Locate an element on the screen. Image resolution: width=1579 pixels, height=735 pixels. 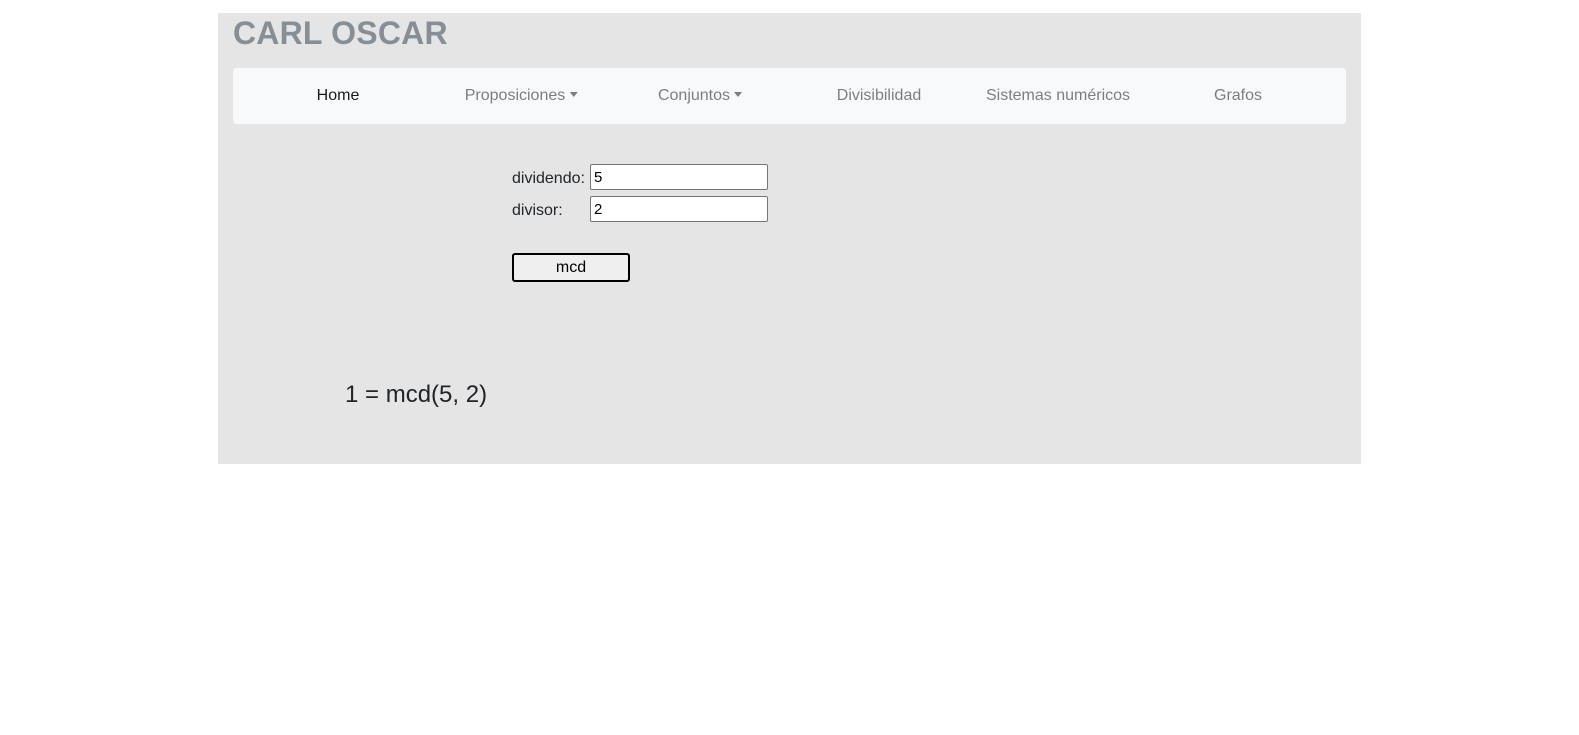
brand-title: CARL OSCAR is located at coordinates (340, 33).